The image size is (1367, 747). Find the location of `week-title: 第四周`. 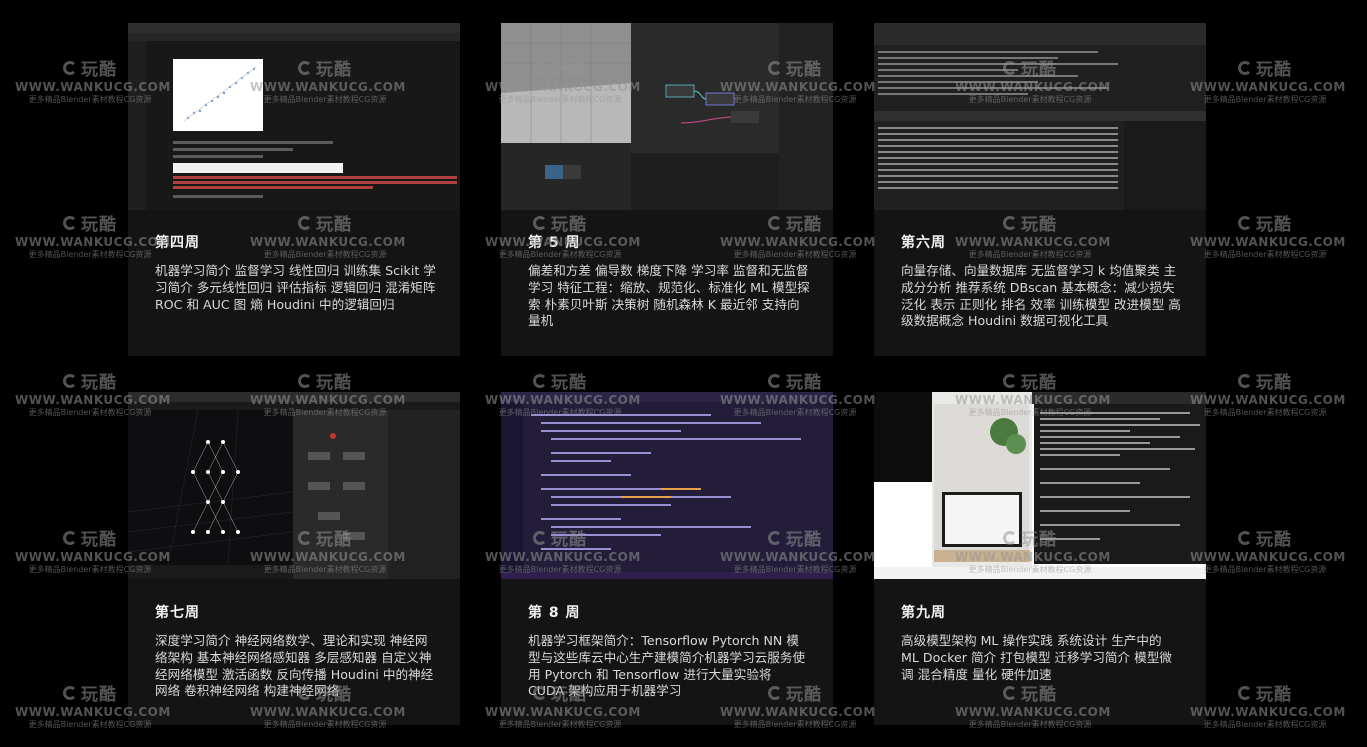

week-title: 第四周 is located at coordinates (177, 243).